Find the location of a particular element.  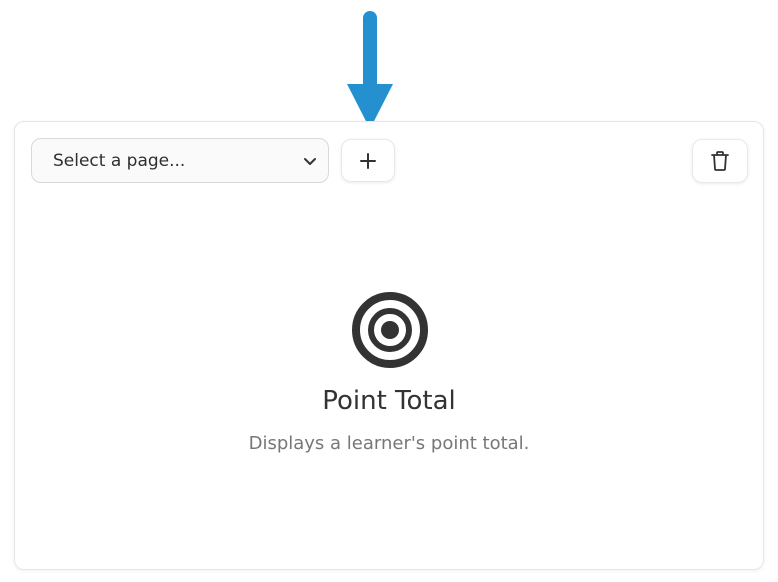

chevron-down-icon is located at coordinates (310, 161).